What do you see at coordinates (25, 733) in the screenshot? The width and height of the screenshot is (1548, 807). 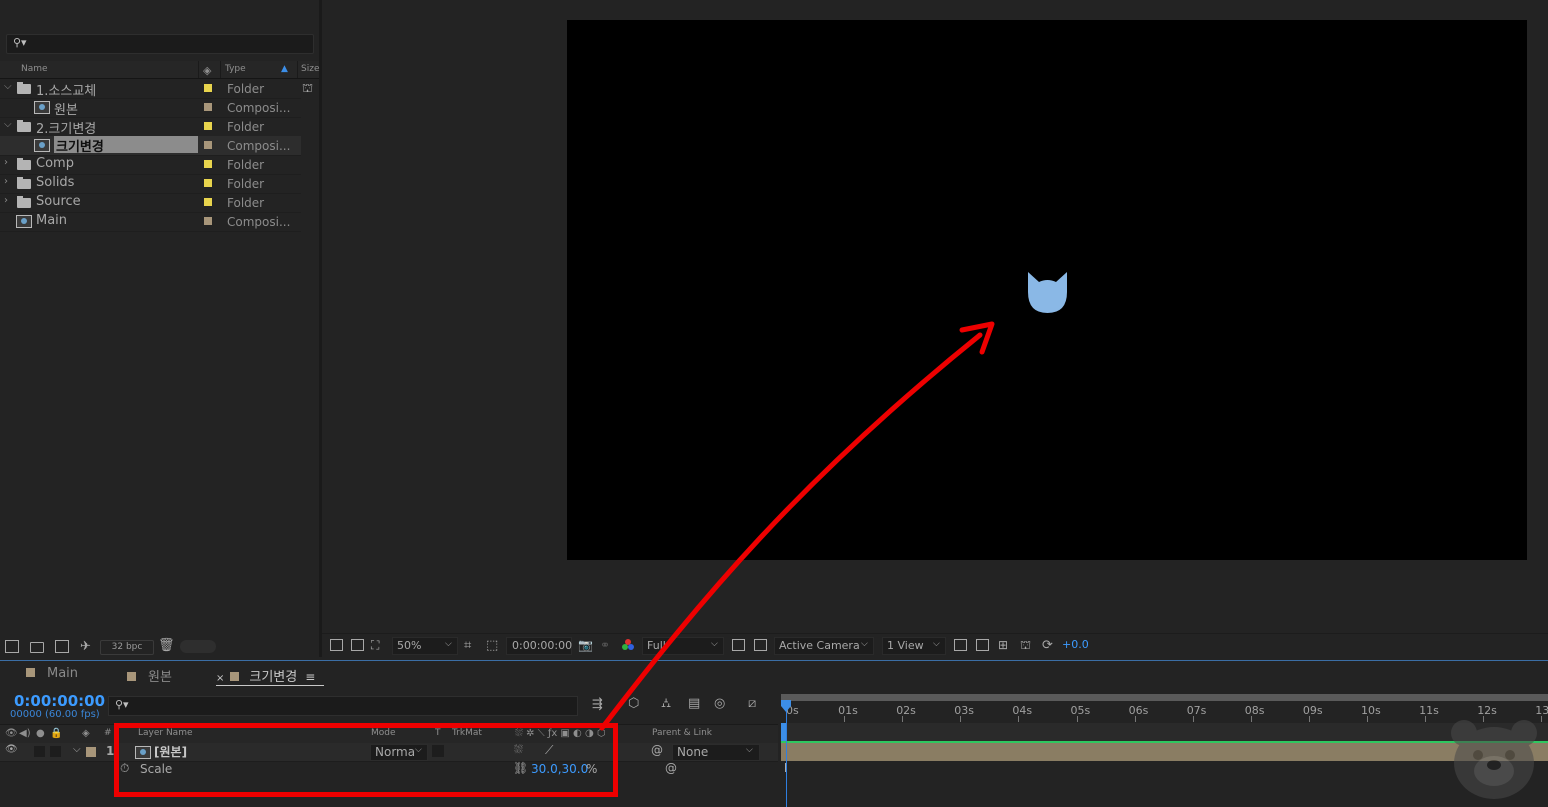 I see `audio-icon: ◀)` at bounding box center [25, 733].